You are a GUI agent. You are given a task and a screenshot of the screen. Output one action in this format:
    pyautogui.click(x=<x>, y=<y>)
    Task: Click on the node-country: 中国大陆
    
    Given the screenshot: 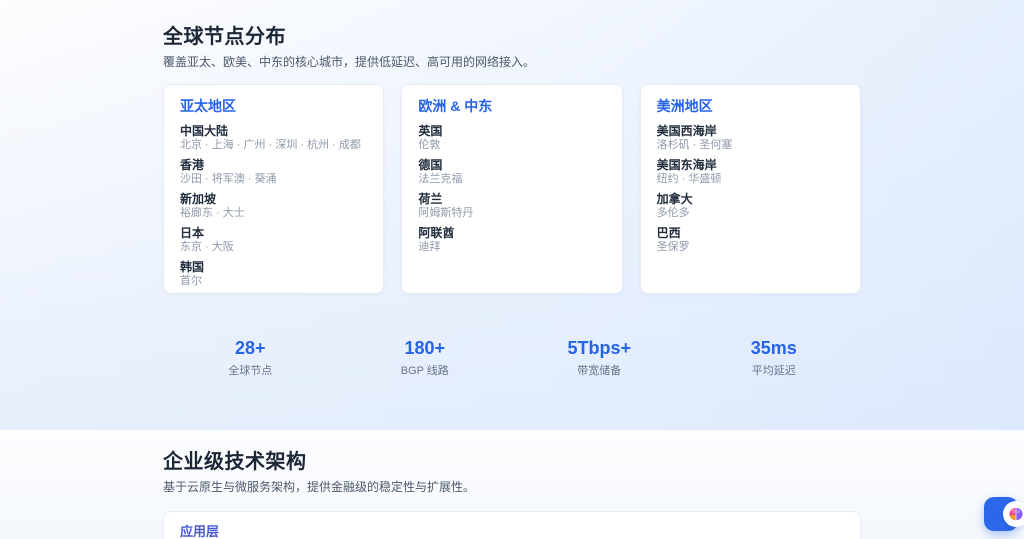 What is the action you would take?
    pyautogui.click(x=204, y=131)
    